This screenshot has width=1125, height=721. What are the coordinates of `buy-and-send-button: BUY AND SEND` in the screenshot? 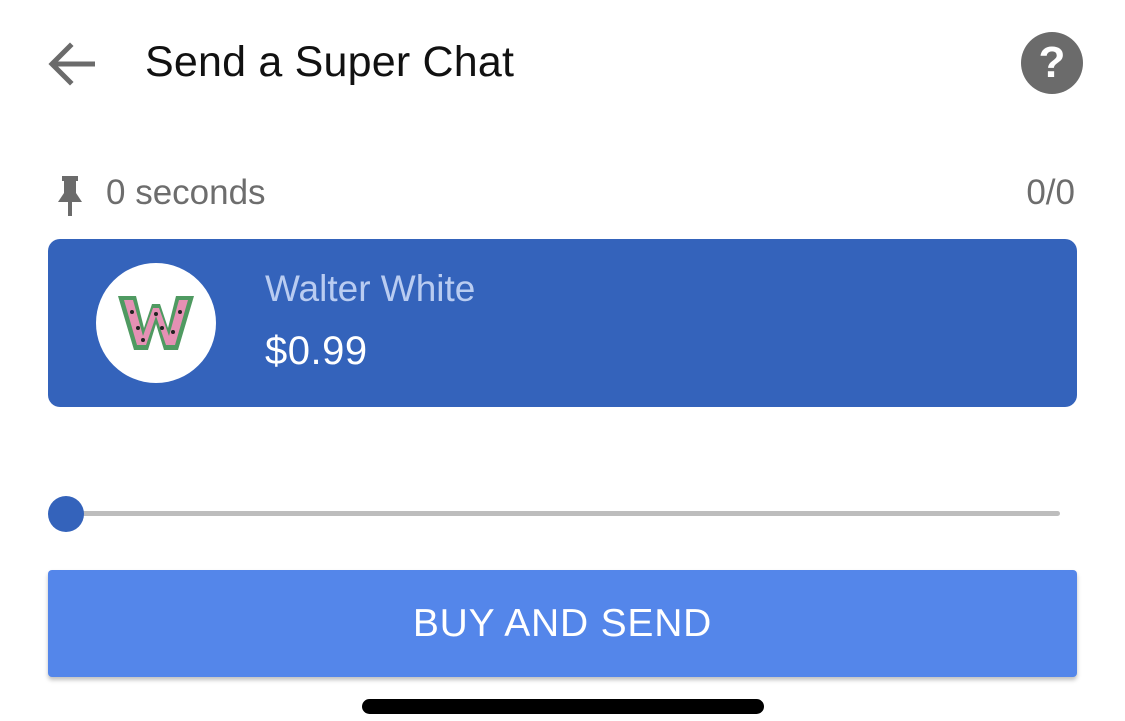 It's located at (562, 623).